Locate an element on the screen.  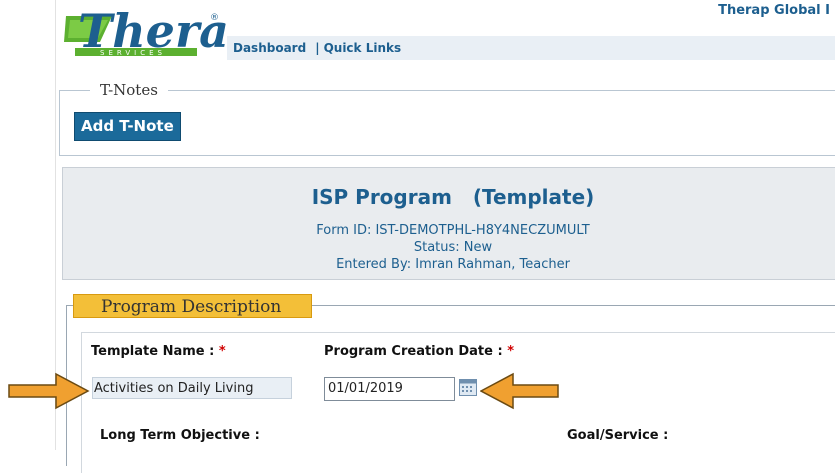
form-status: Status: New is located at coordinates (453, 247).